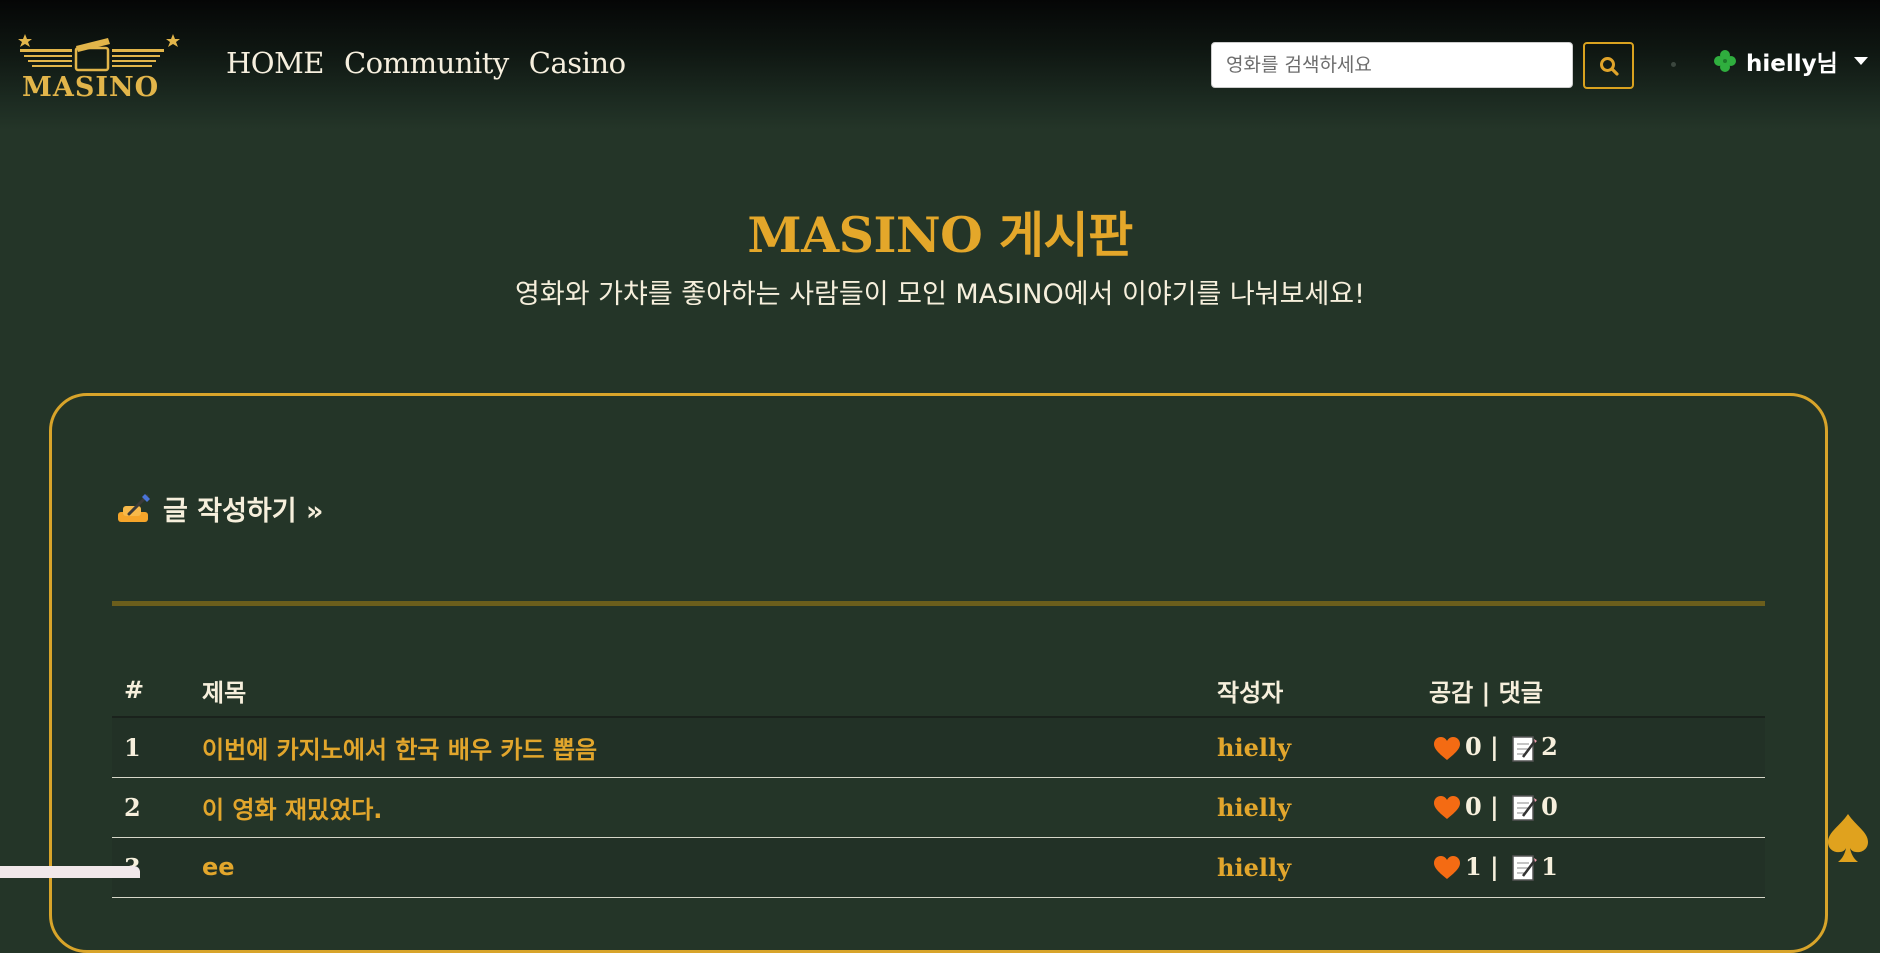  Describe the element at coordinates (1848, 838) in the screenshot. I see `spade-icon` at that location.